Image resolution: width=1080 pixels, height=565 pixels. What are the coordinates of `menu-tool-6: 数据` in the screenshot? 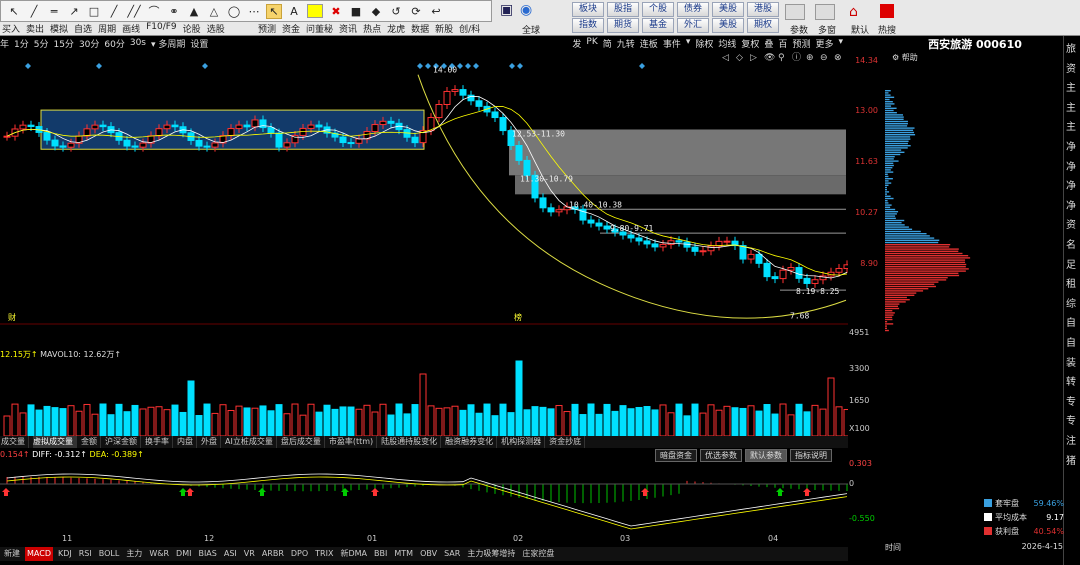 It's located at (420, 29).